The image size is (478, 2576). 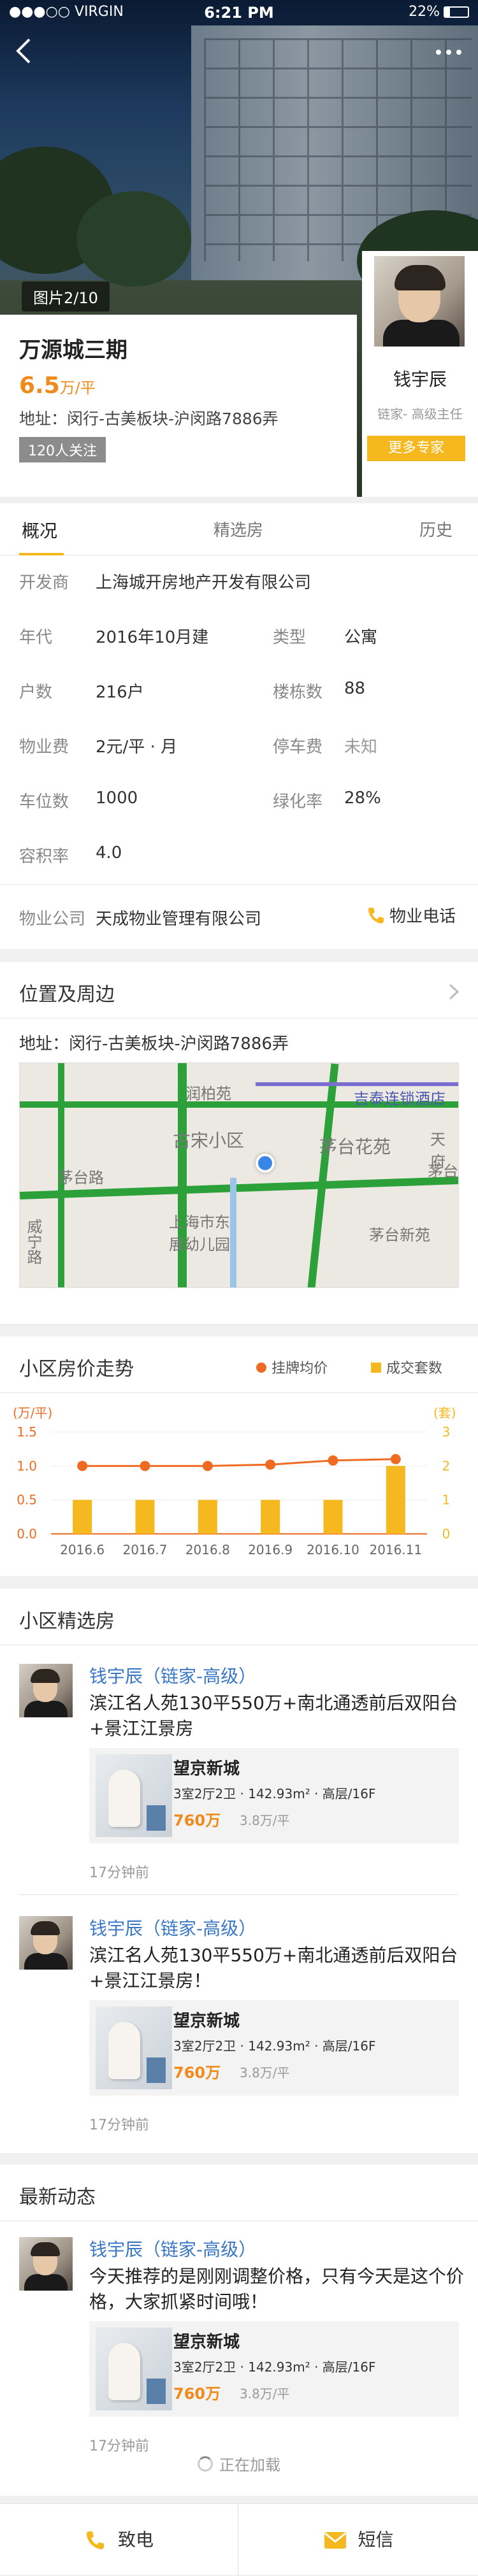 I want to click on agent-avatar, so click(x=419, y=301).